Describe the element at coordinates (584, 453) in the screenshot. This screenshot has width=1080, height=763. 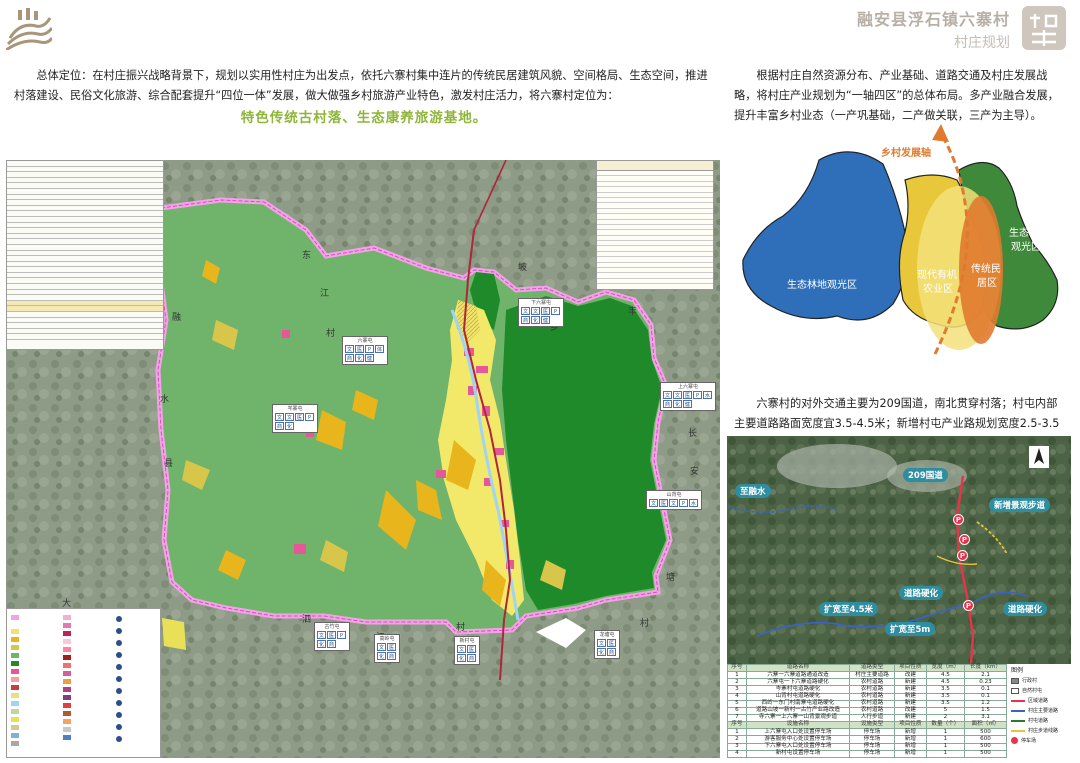
I see `ecological-forest-zone` at that location.